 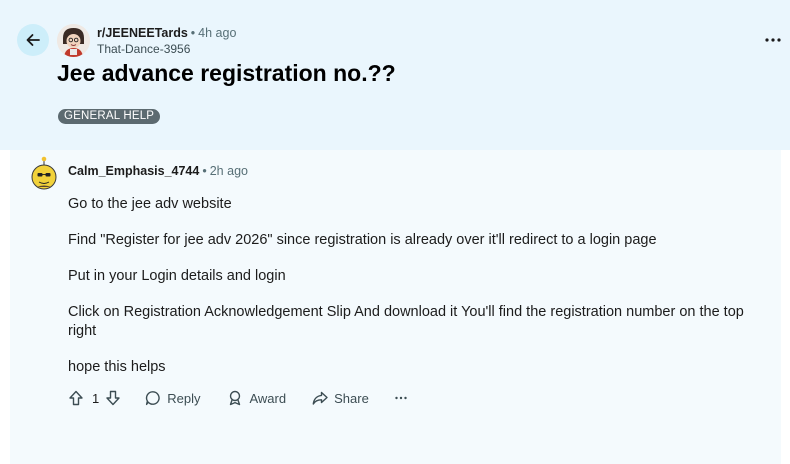 What do you see at coordinates (153, 398) in the screenshot?
I see `speech-bubble-icon` at bounding box center [153, 398].